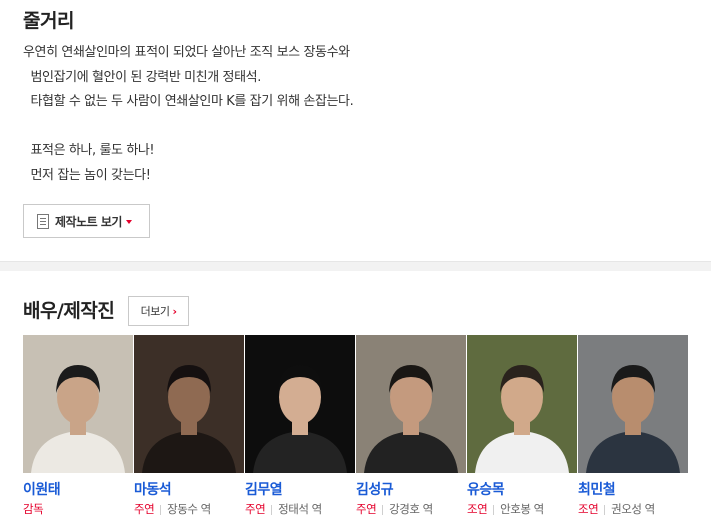 This screenshot has width=711, height=532. I want to click on person-name: 마동석, so click(189, 490).